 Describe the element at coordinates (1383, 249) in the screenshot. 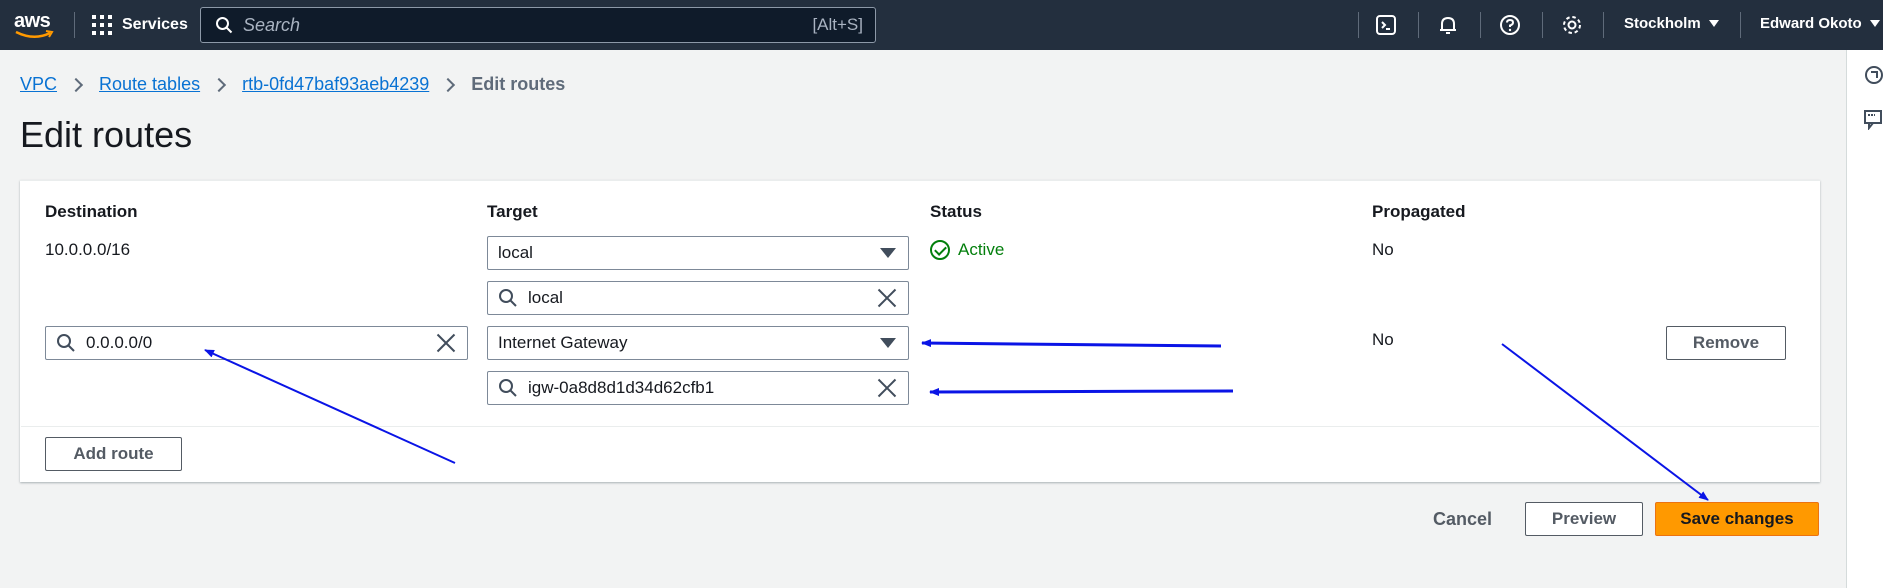

I see `route-propagated-1: No` at that location.